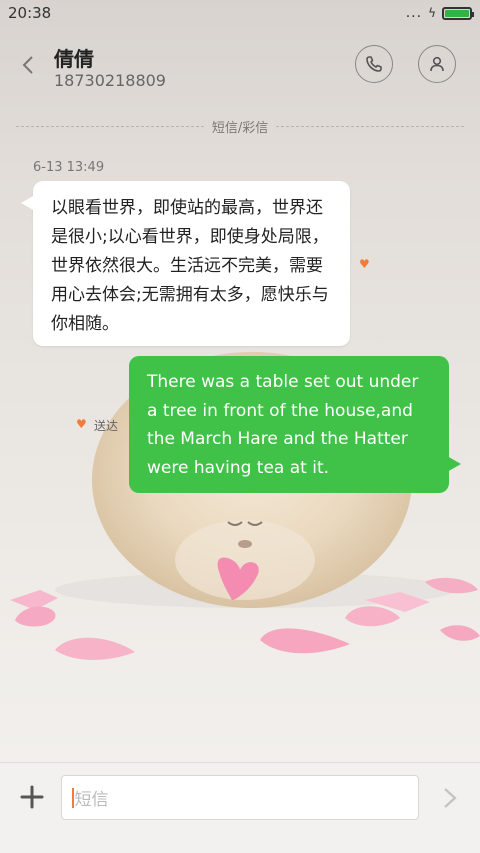 The height and width of the screenshot is (853, 480). I want to click on status-icons: ... ϟ, so click(439, 13).